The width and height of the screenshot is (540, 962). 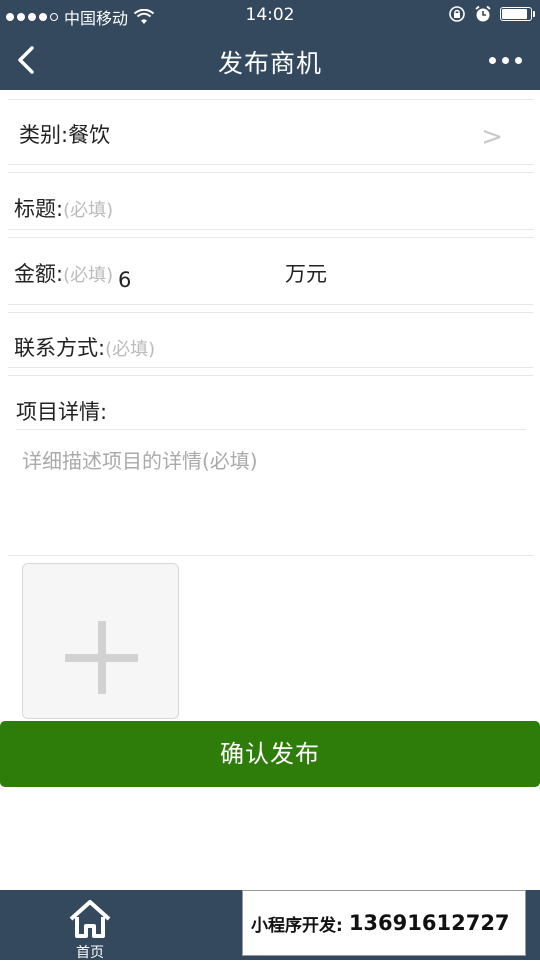 What do you see at coordinates (491, 14) in the screenshot?
I see `status-right` at bounding box center [491, 14].